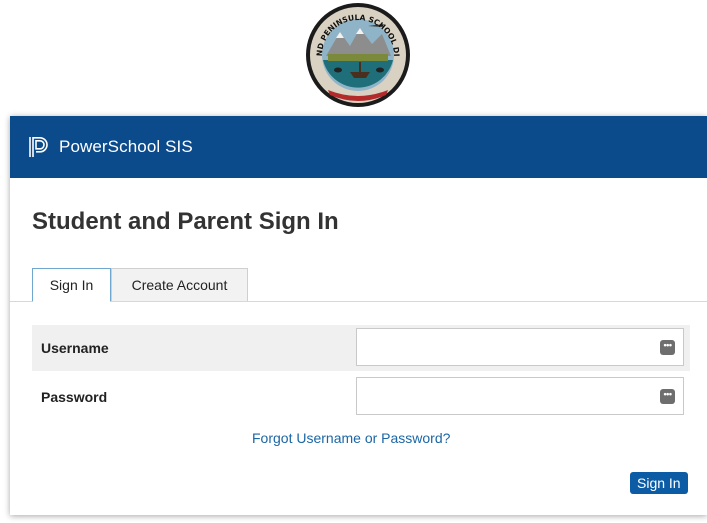 The width and height of the screenshot is (707, 523). Describe the element at coordinates (179, 285) in the screenshot. I see `tab-create-account: Create Account` at that location.